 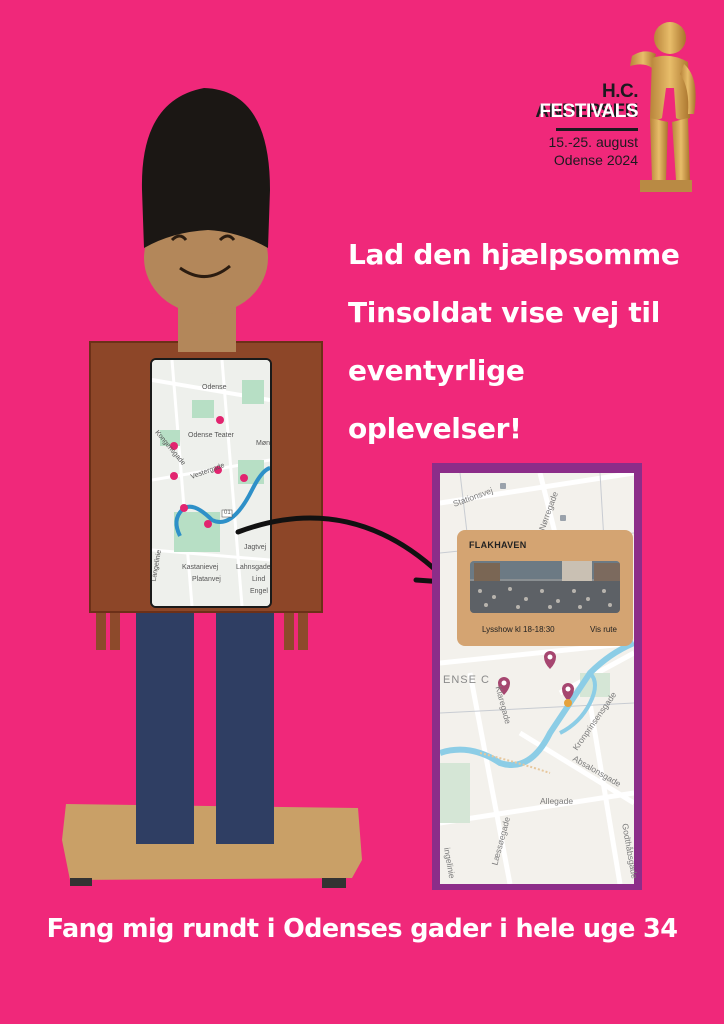 What do you see at coordinates (557, 801) in the screenshot?
I see `street-allegade: Allegade` at bounding box center [557, 801].